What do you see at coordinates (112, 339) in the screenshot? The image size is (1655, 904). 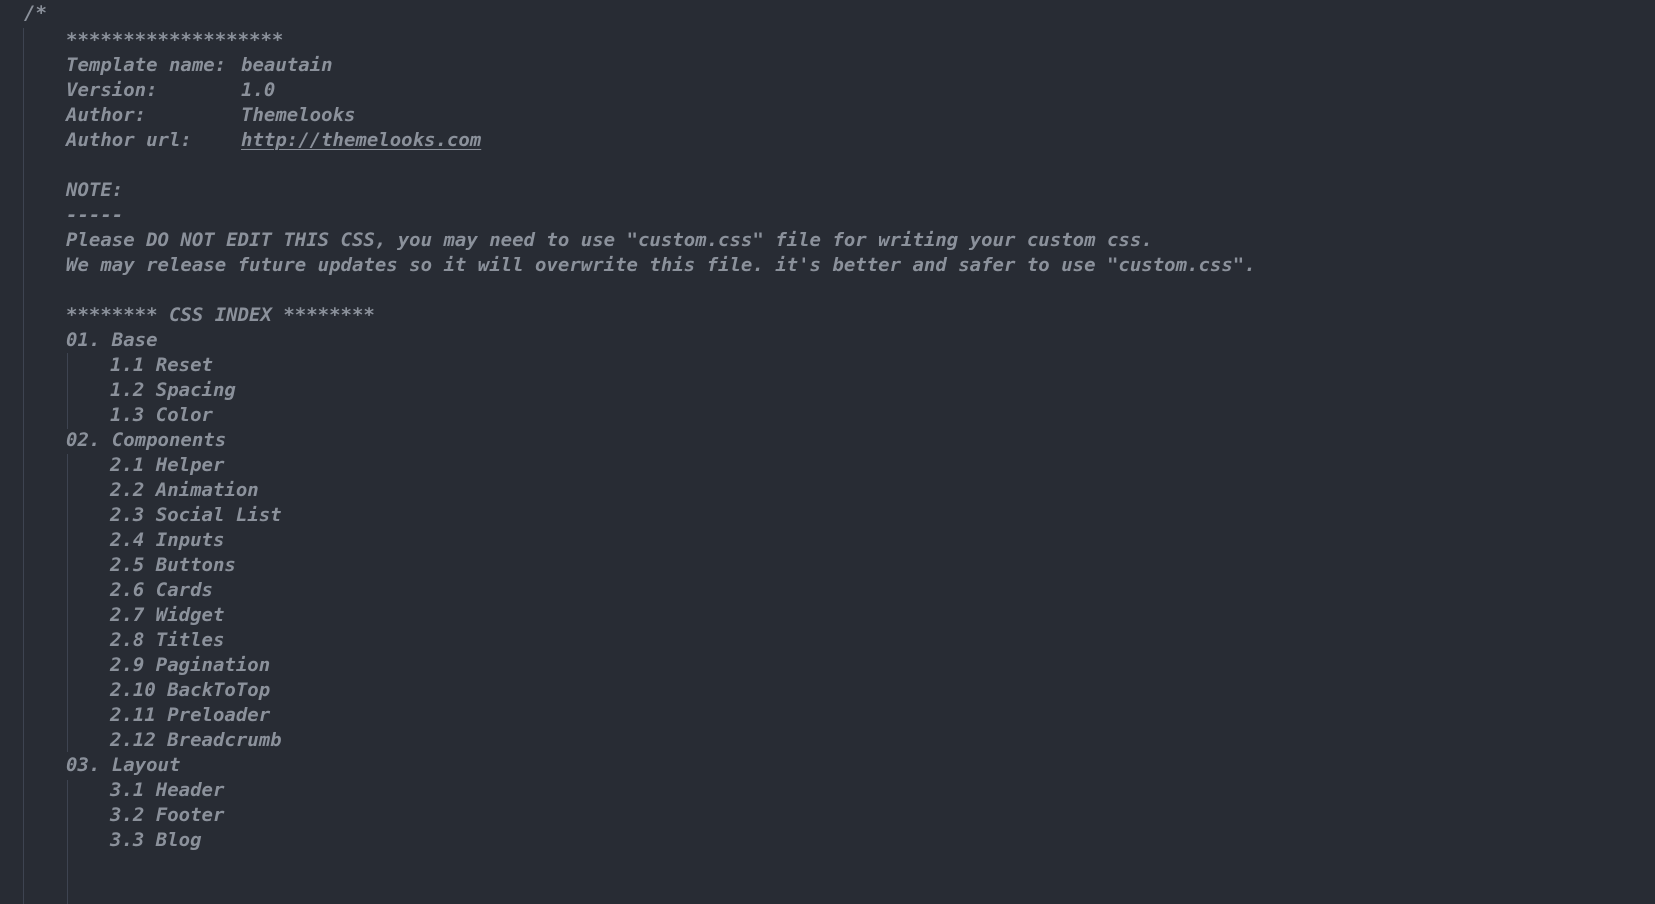 I see `index-section-base: 01. Base` at bounding box center [112, 339].